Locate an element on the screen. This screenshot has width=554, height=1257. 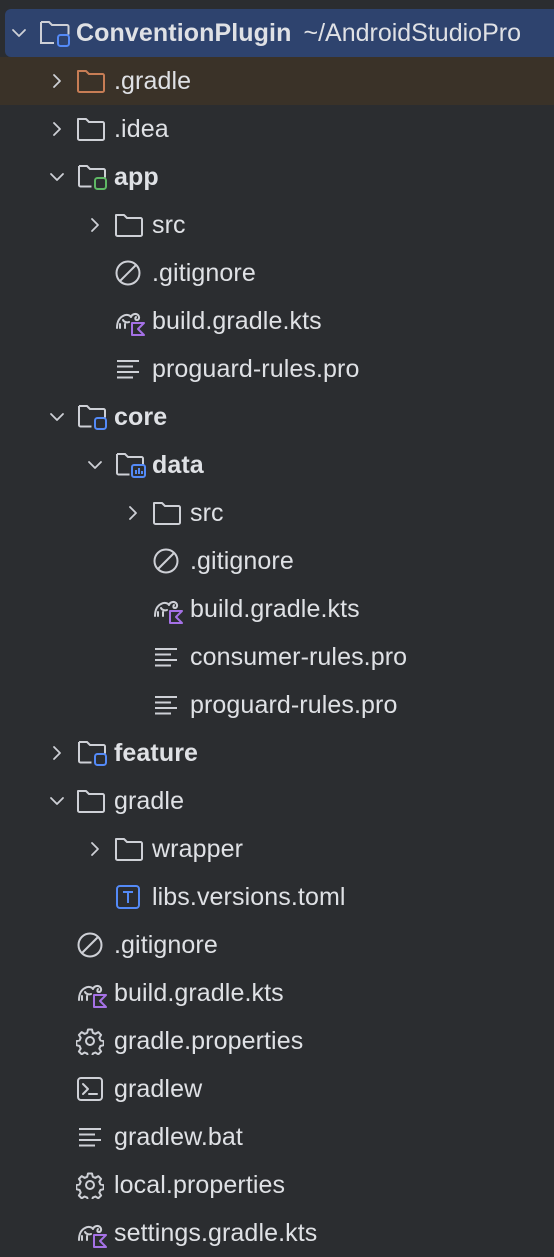
root-project-path: ~/AndroidStudioPro is located at coordinates (412, 32).